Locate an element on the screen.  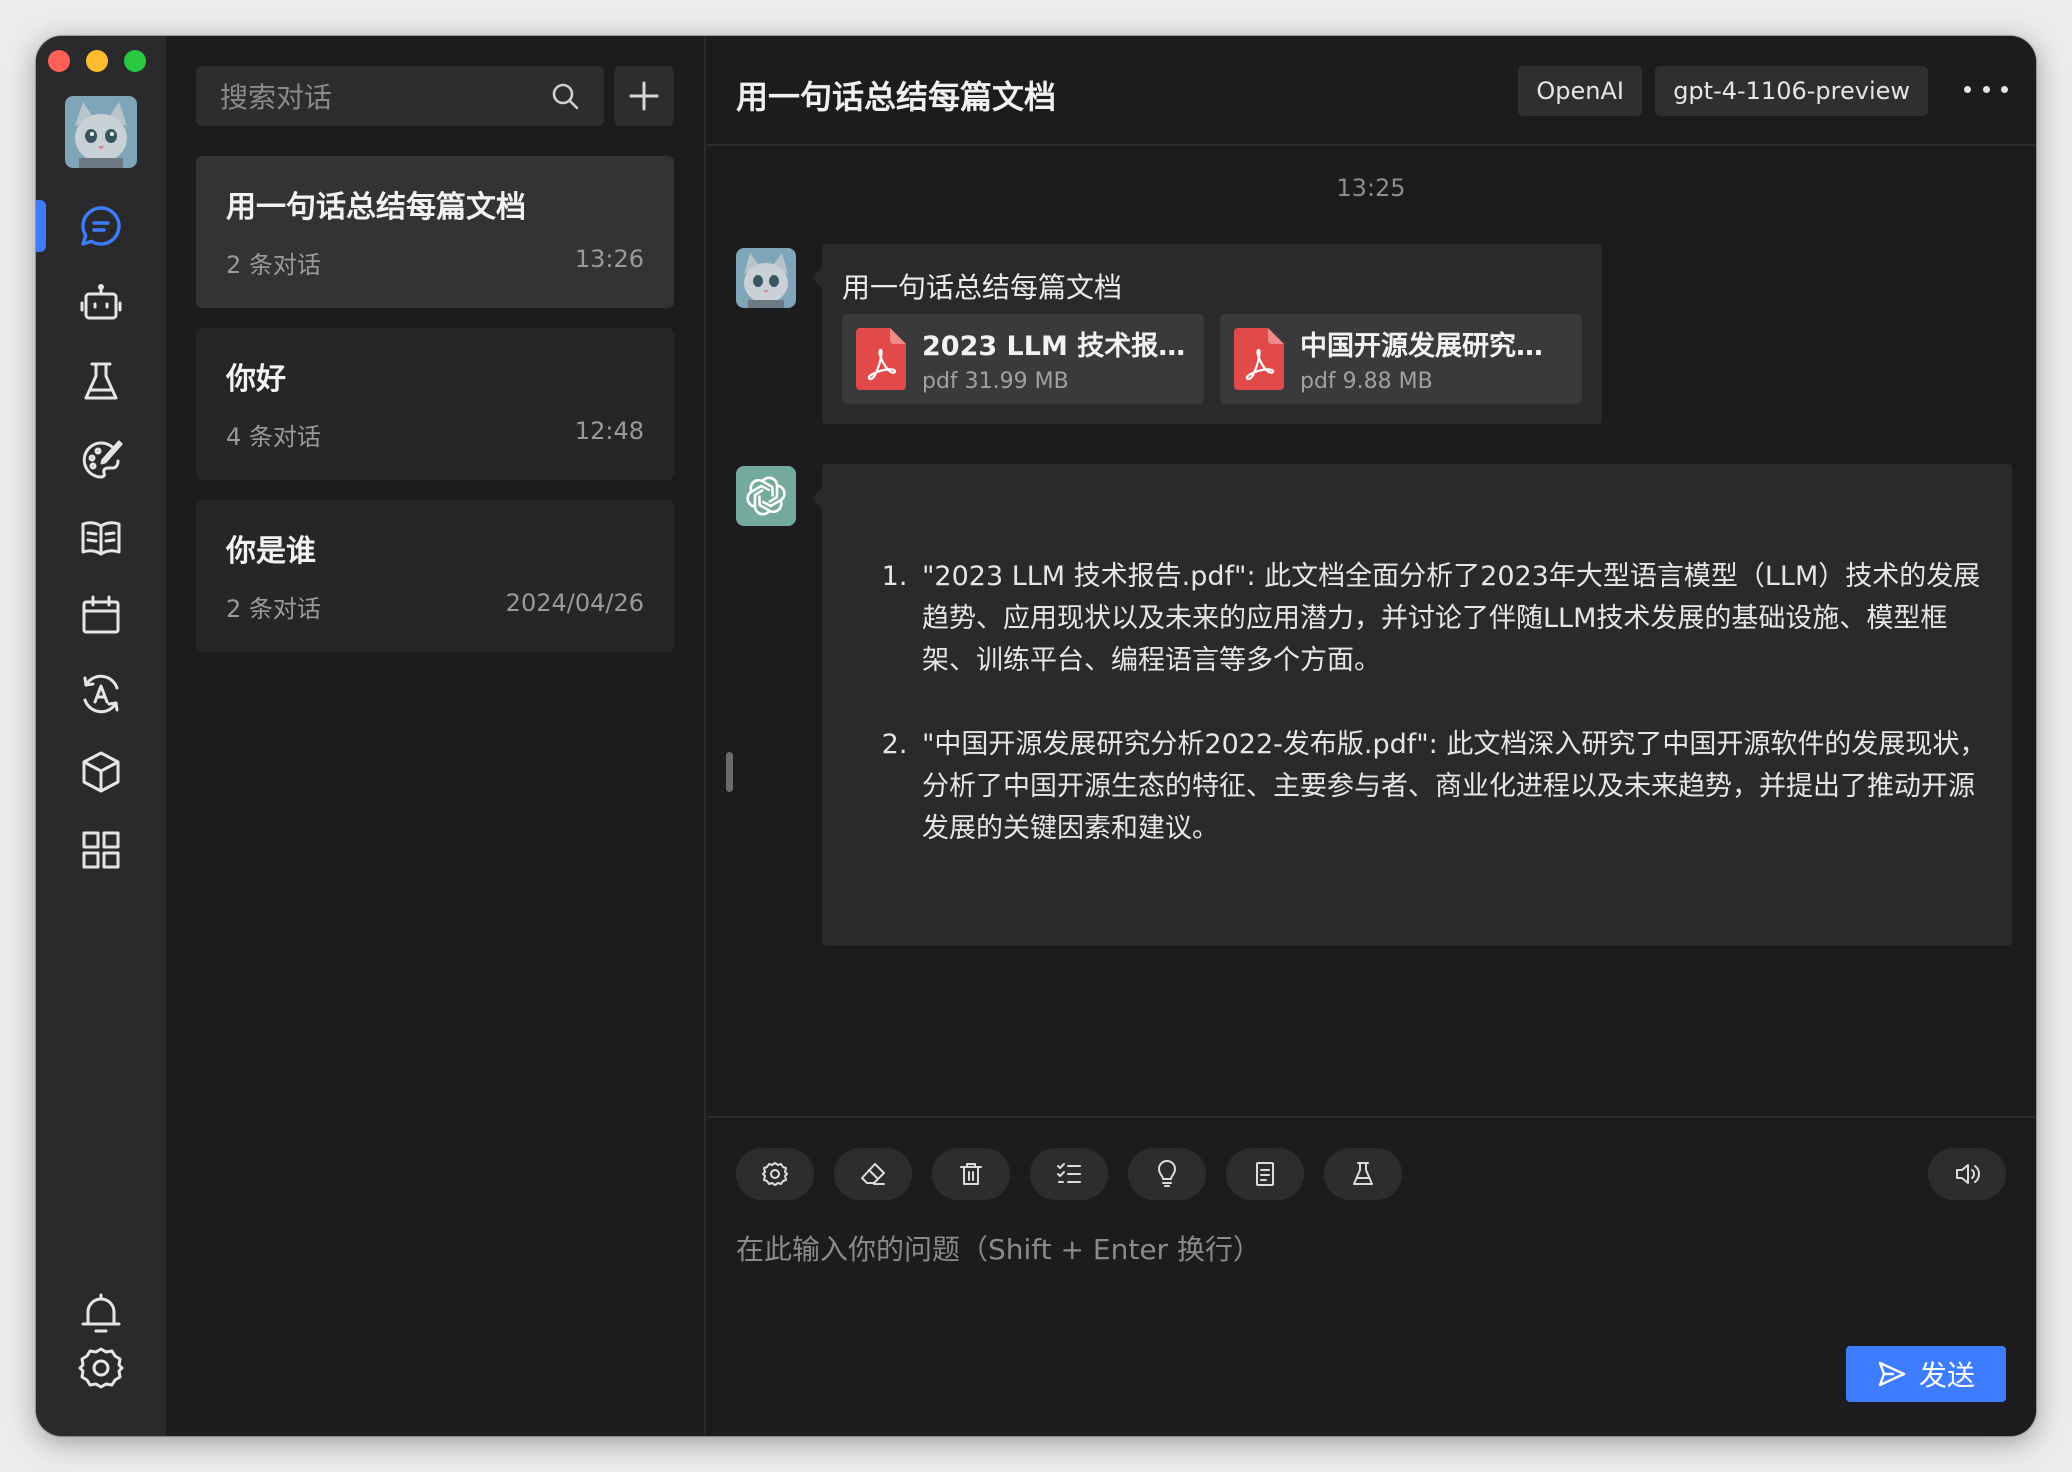
assistant-avatar is located at coordinates (766, 496).